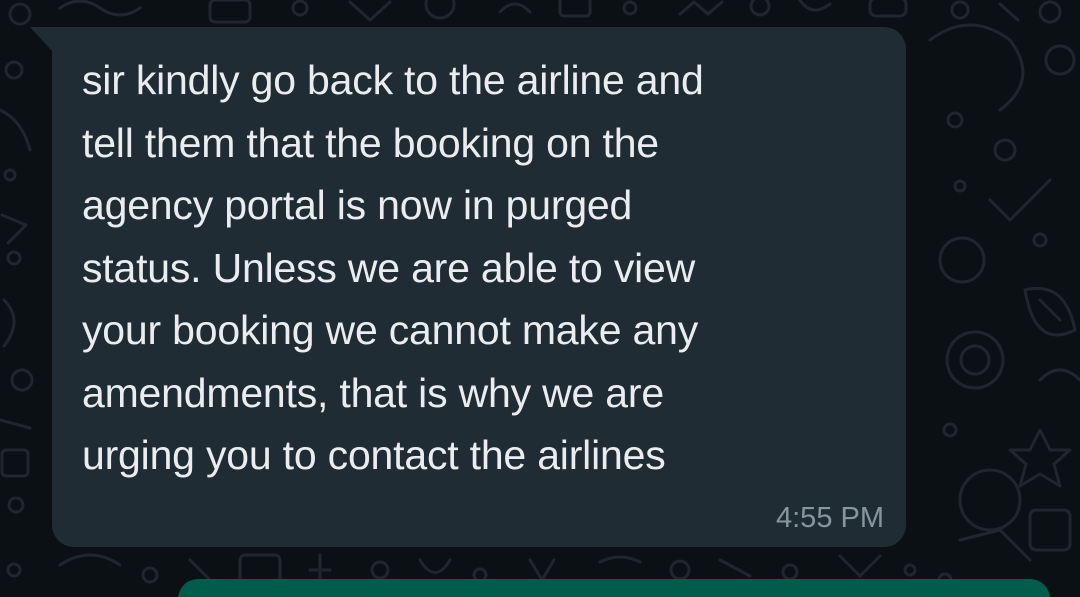 This screenshot has height=597, width=1080. Describe the element at coordinates (389, 267) in the screenshot. I see `message-line: status. Unless we are able to view` at that location.